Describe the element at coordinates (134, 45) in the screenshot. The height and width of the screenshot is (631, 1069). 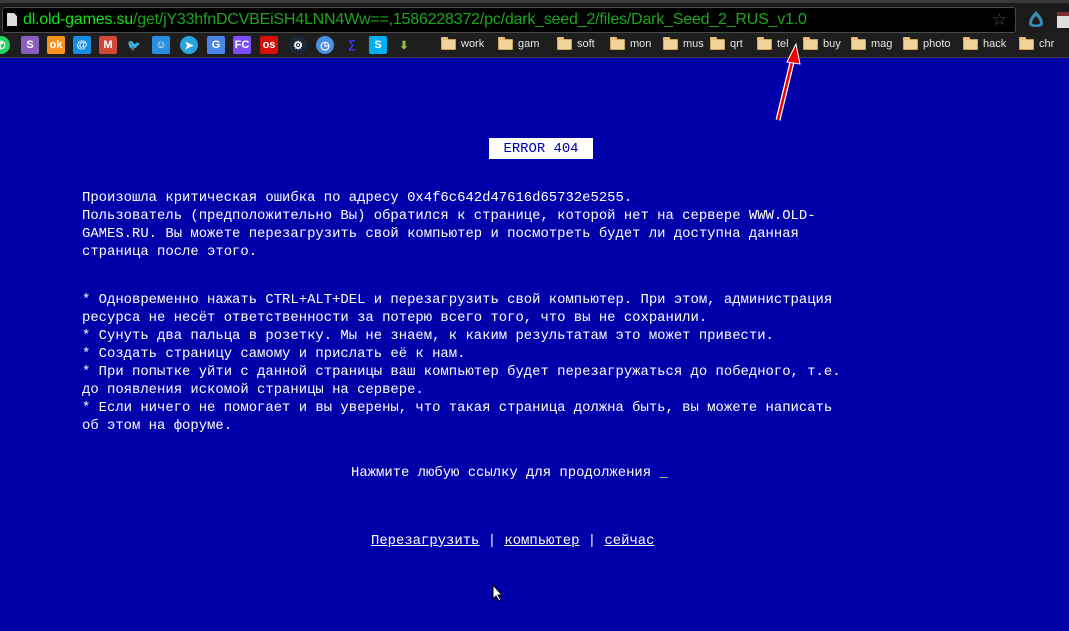
I see `twitter-bookmark-icon: 🐦` at that location.